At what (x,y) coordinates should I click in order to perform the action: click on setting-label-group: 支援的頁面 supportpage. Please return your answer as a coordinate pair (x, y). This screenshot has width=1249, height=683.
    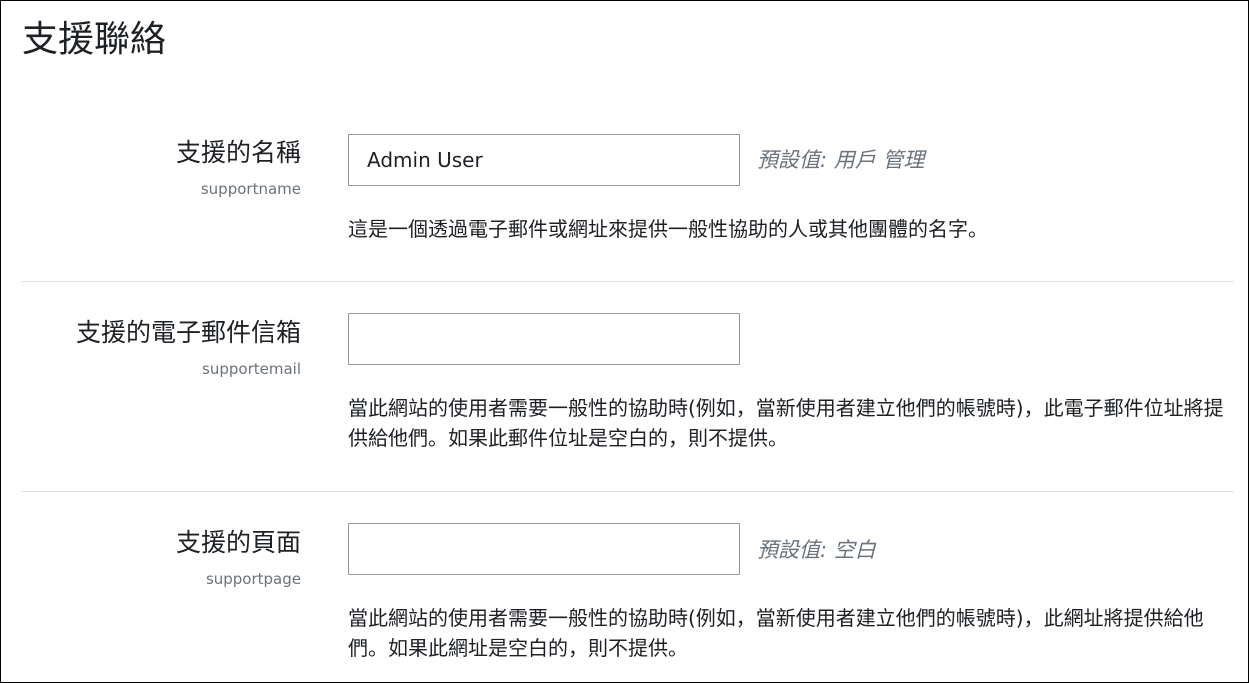
    Looking at the image, I should click on (238, 557).